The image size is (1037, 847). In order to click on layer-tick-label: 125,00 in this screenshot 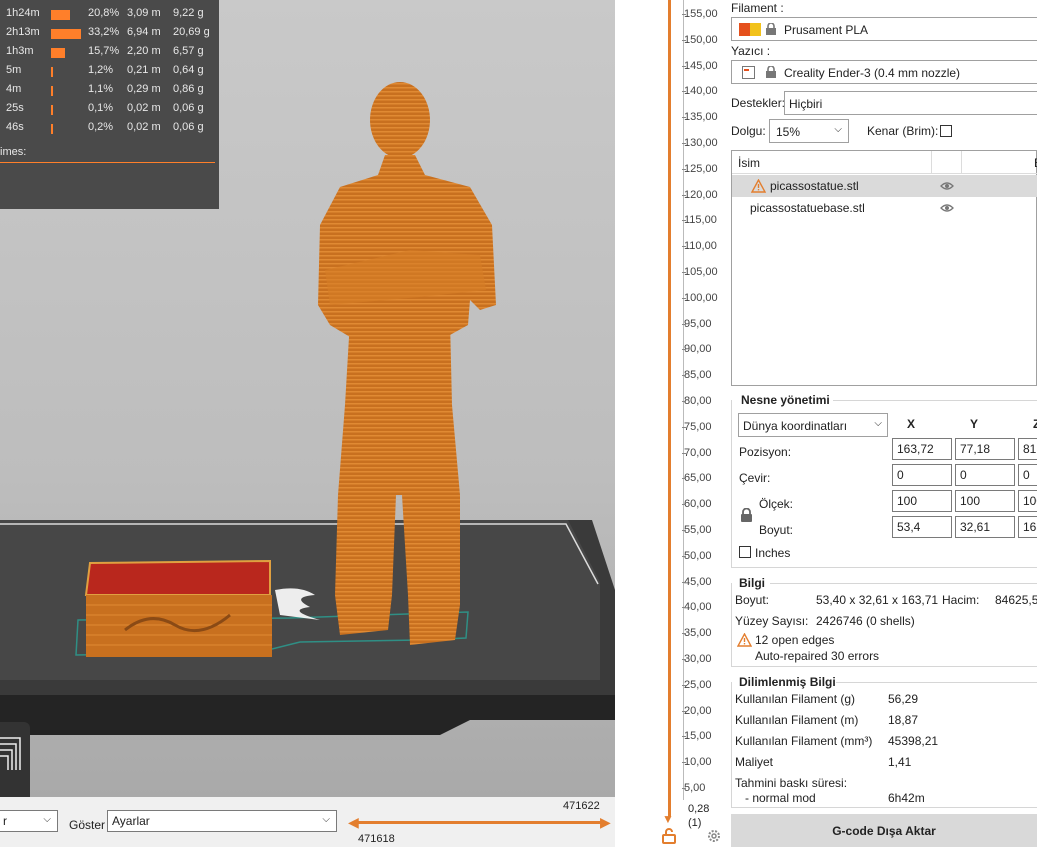, I will do `click(700, 168)`.